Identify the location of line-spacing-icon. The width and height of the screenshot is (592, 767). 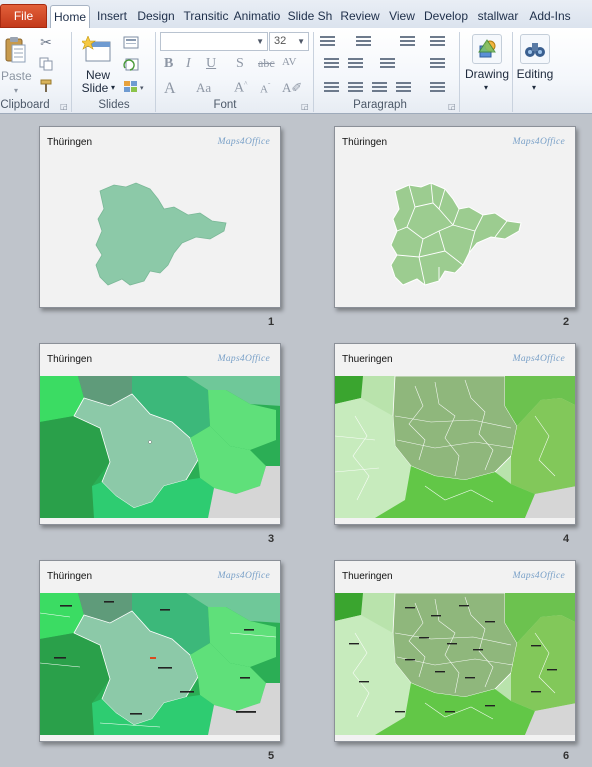
(407, 42).